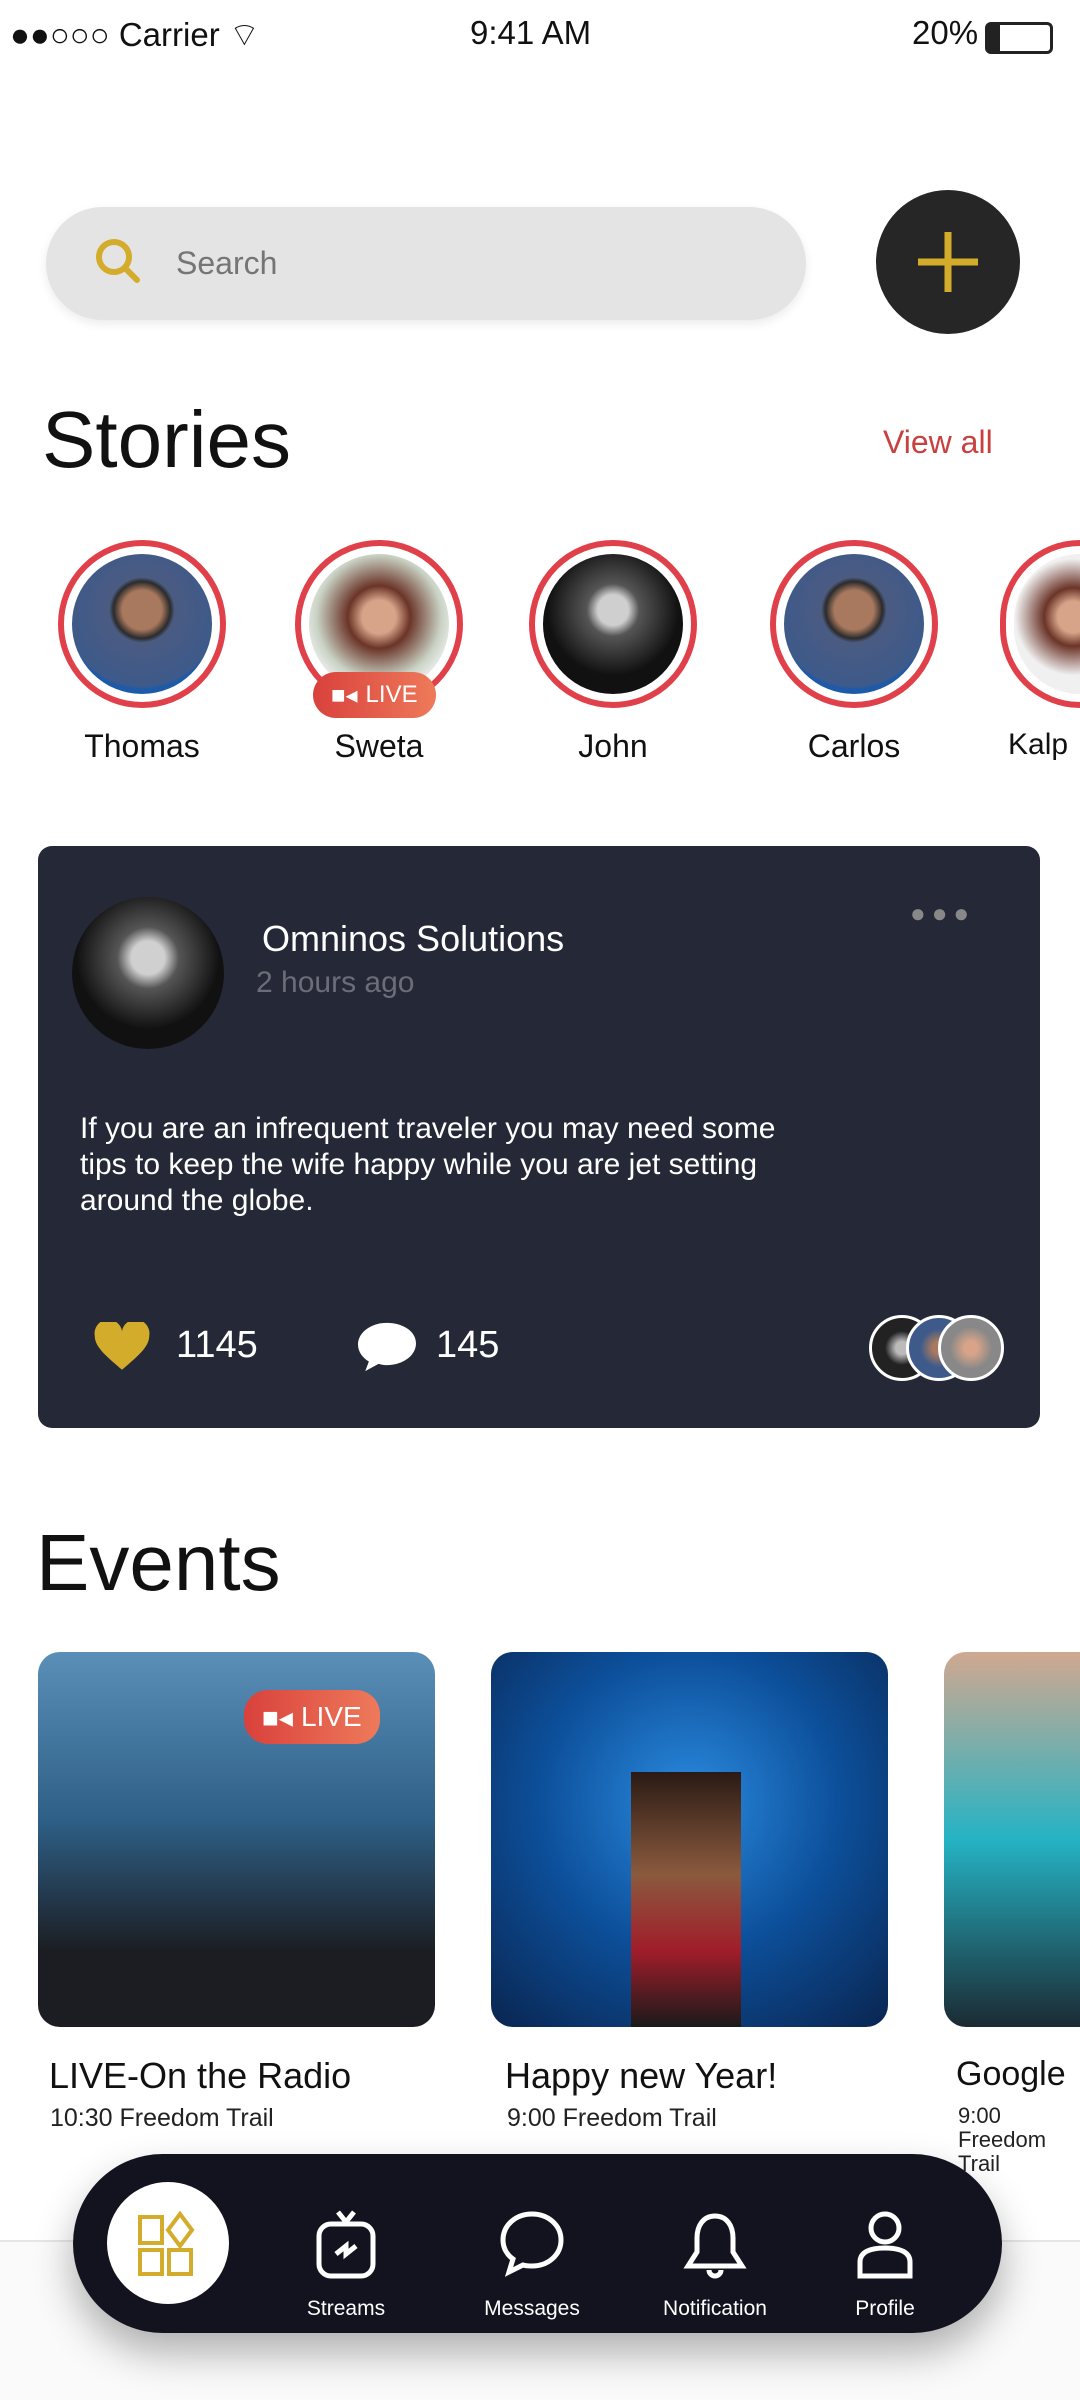 This screenshot has width=1080, height=2400. Describe the element at coordinates (532, 2308) in the screenshot. I see `nav-label: Messages` at that location.